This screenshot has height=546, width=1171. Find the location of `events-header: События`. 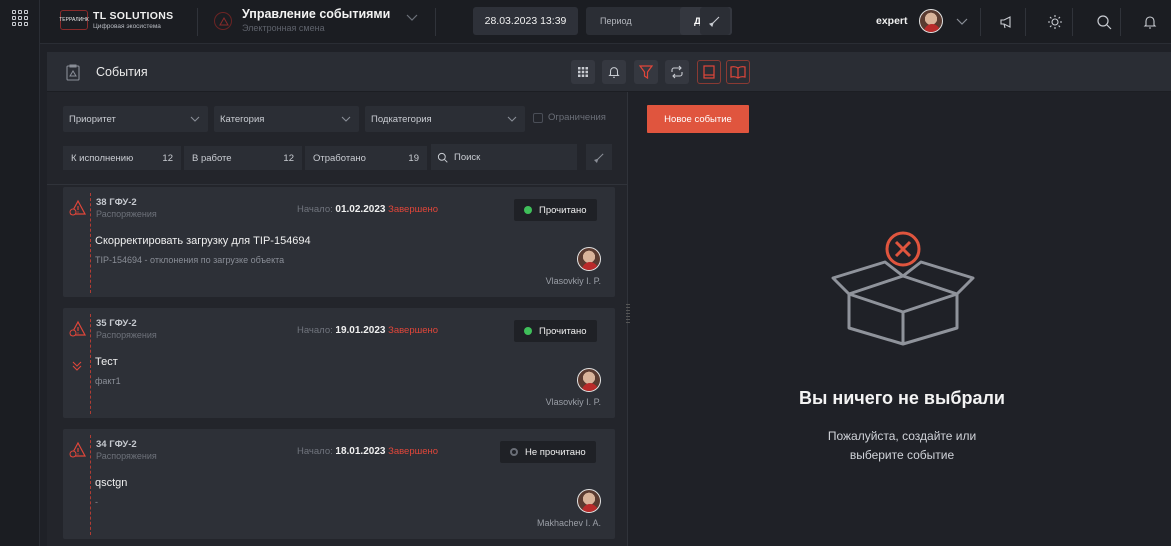

events-header: События is located at coordinates (609, 72).